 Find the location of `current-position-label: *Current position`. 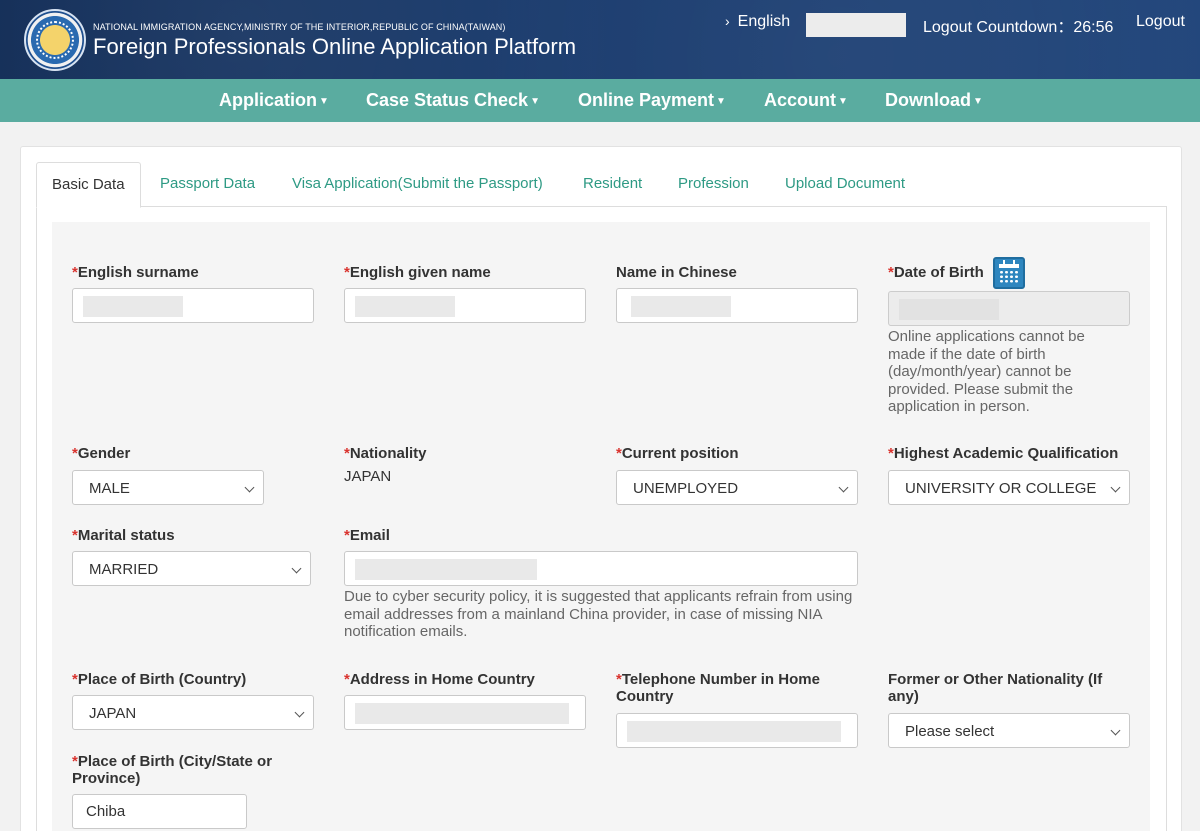

current-position-label: *Current position is located at coordinates (677, 453).